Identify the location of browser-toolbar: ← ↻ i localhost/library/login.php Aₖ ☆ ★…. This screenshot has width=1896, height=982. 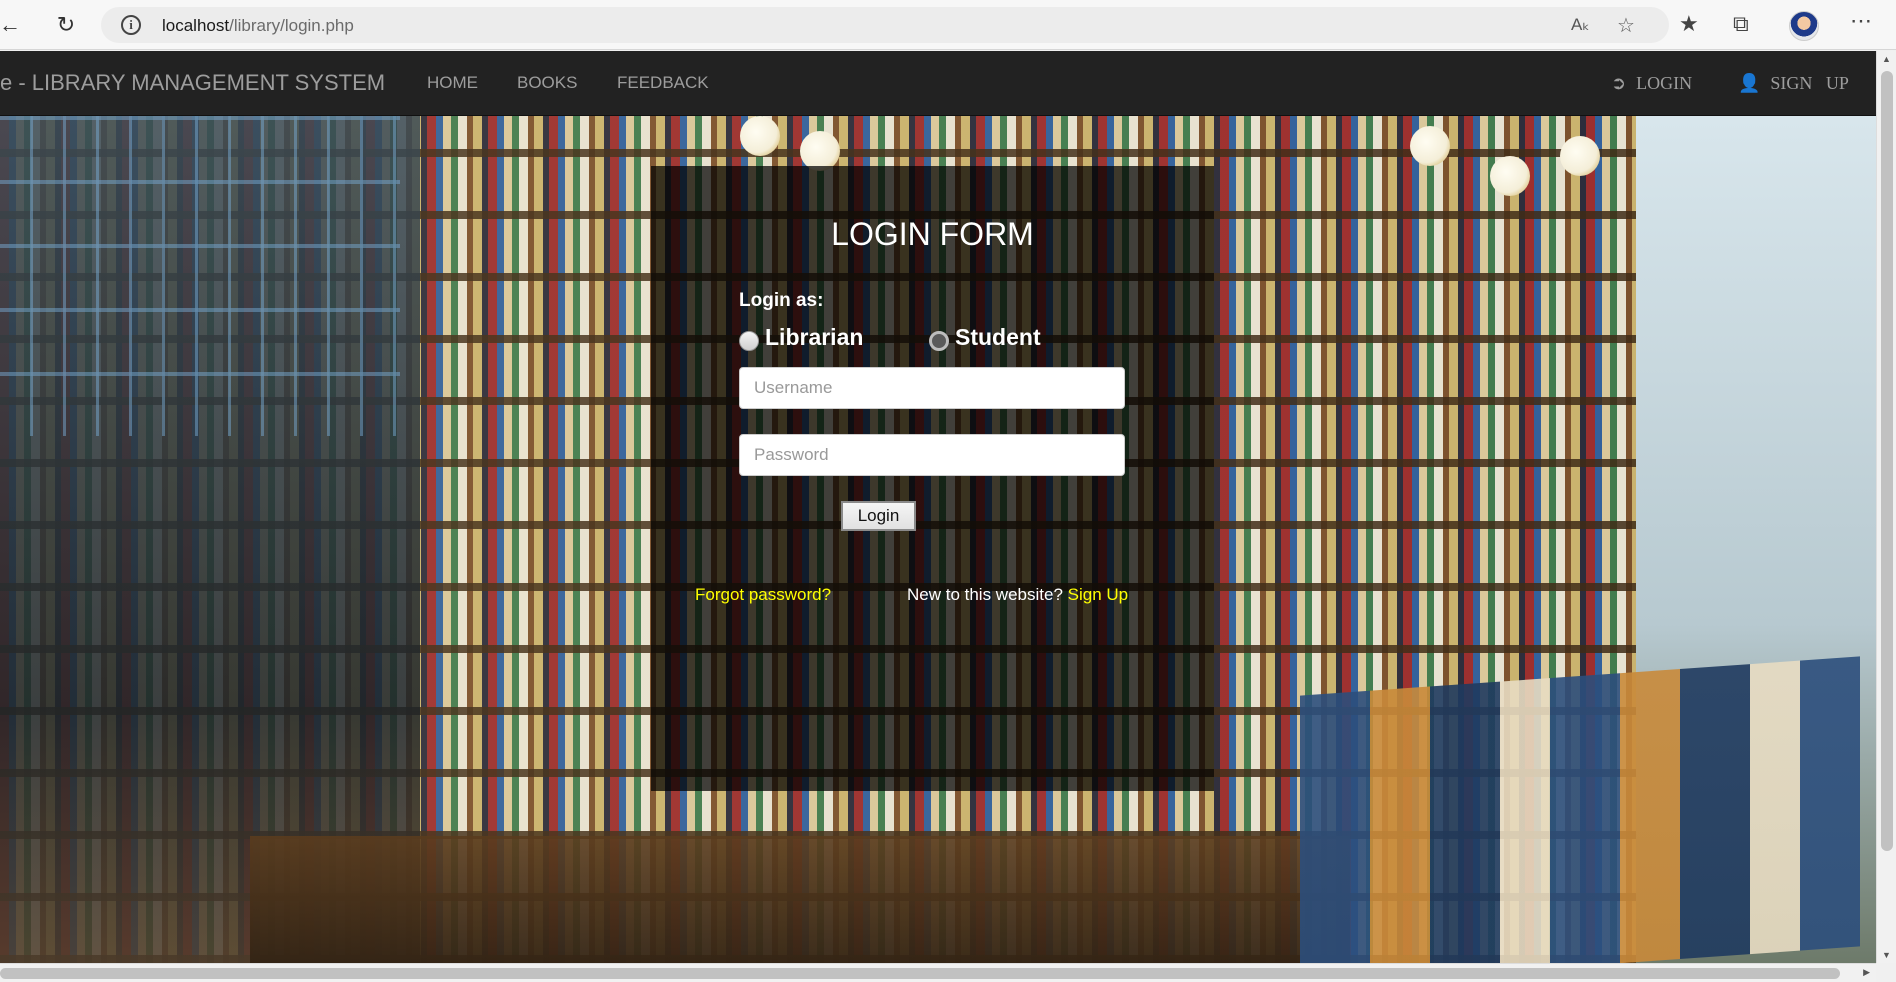
(948, 25).